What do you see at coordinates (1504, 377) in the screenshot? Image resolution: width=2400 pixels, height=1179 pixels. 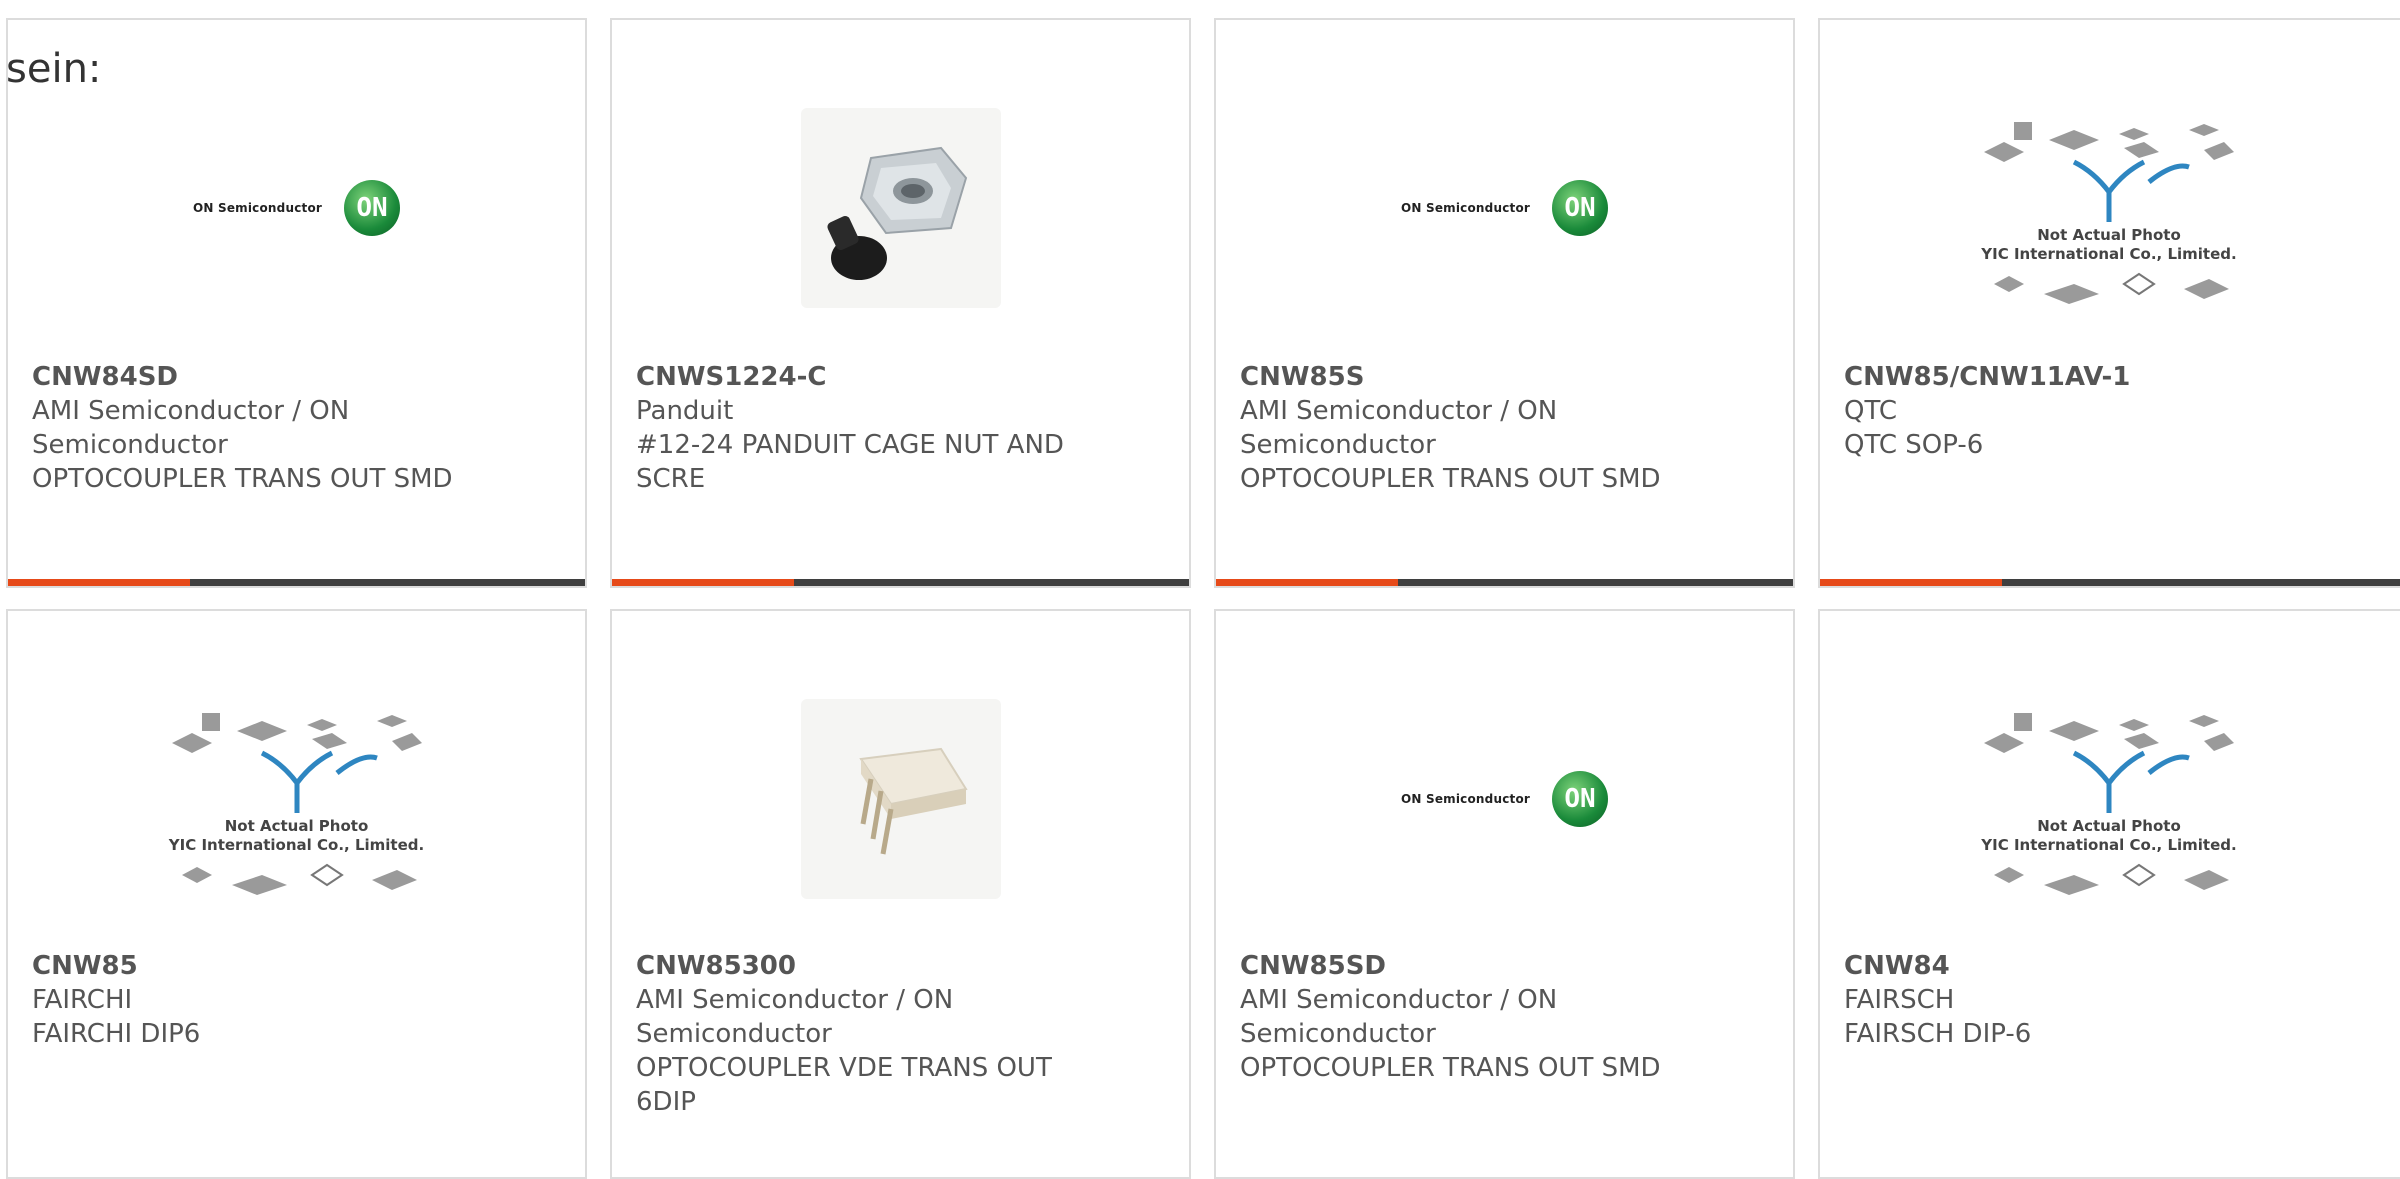 I see `part-number: CNW85S` at bounding box center [1504, 377].